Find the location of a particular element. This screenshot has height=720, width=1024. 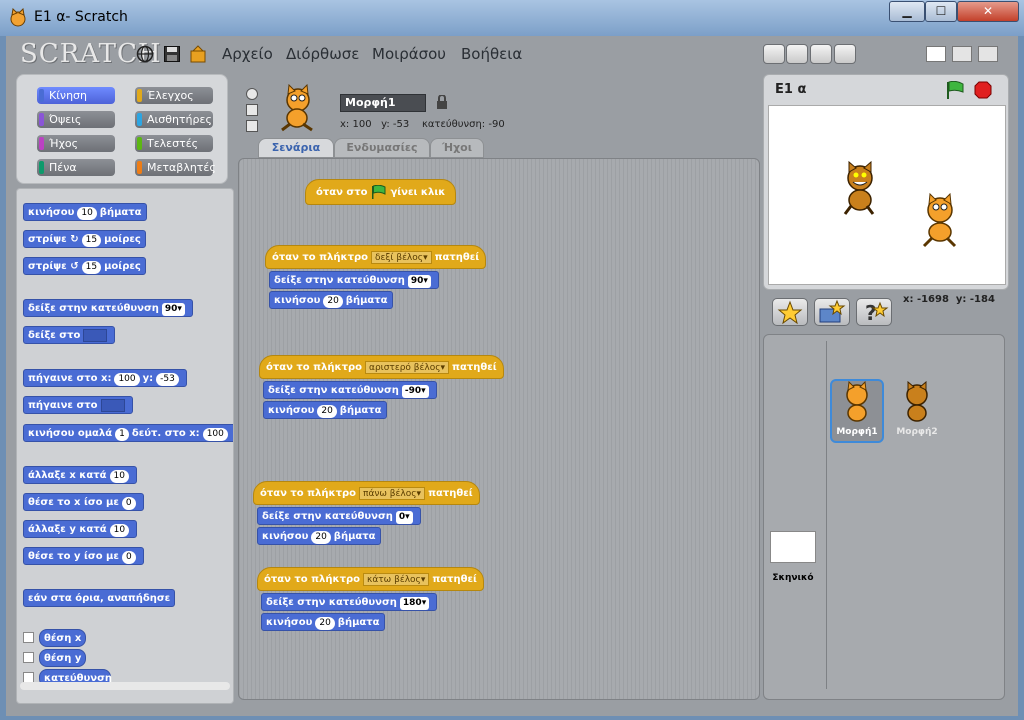

save-icon is located at coordinates (172, 54).